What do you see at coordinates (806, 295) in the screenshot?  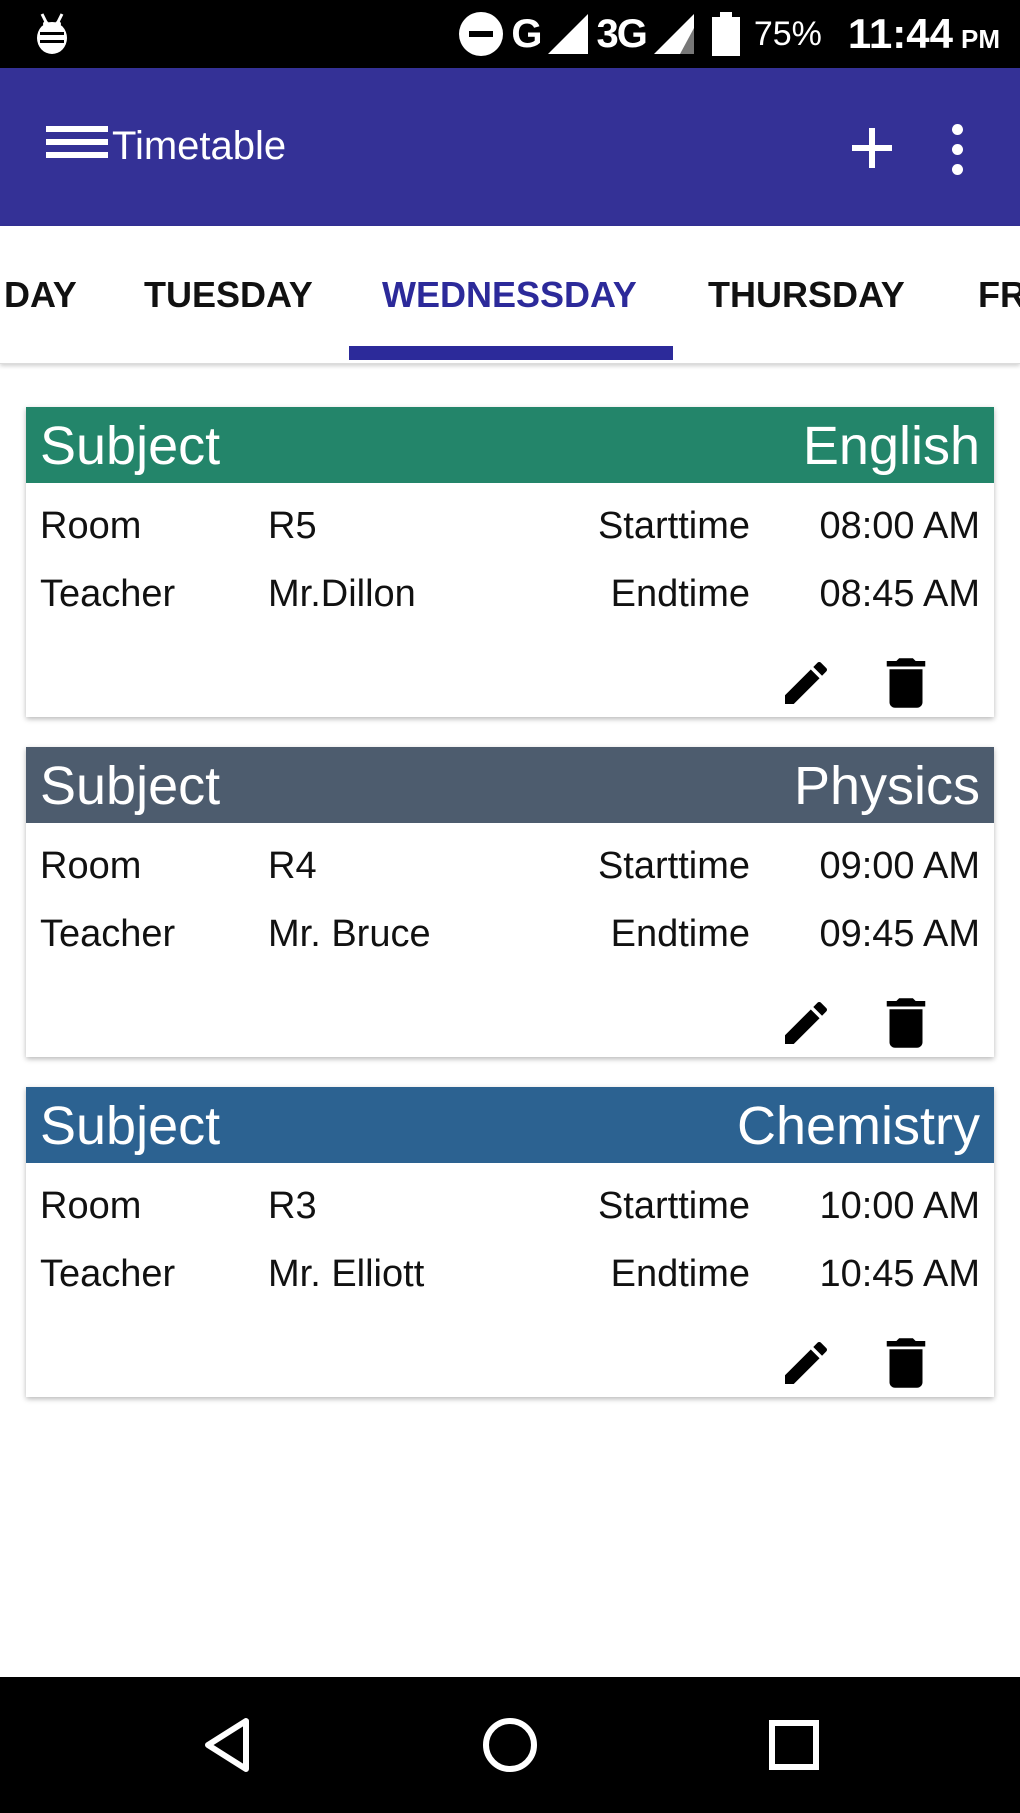 I see `tab-thursday: THURSDAY` at bounding box center [806, 295].